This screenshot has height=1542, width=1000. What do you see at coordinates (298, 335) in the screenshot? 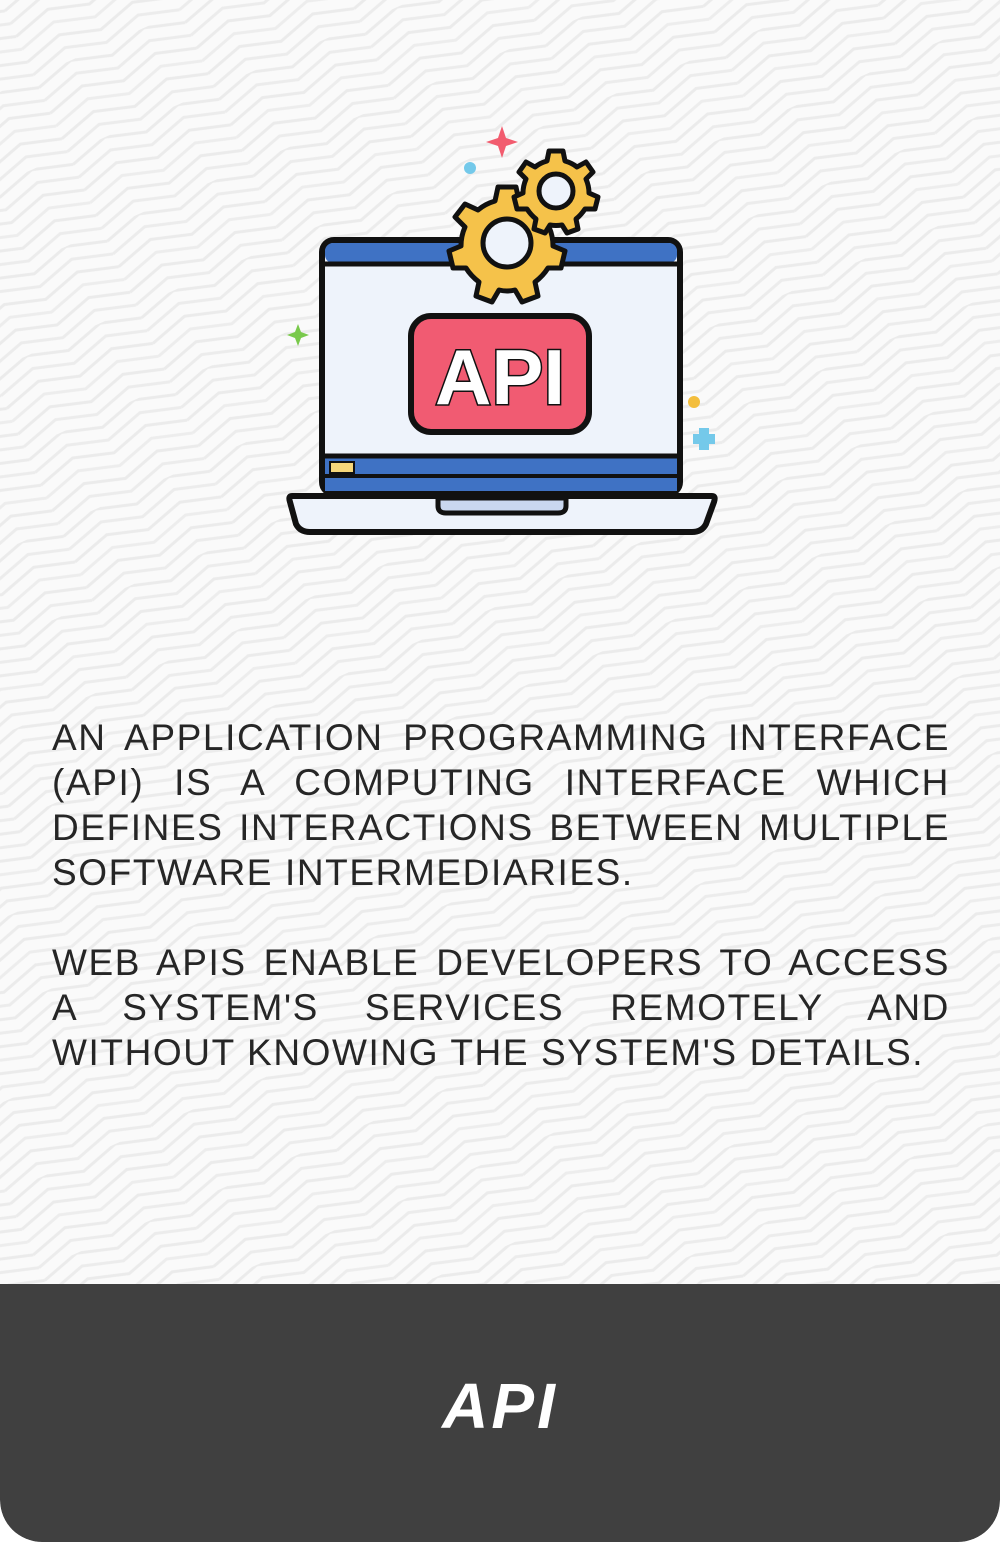
I see `green-sparkle-icon` at bounding box center [298, 335].